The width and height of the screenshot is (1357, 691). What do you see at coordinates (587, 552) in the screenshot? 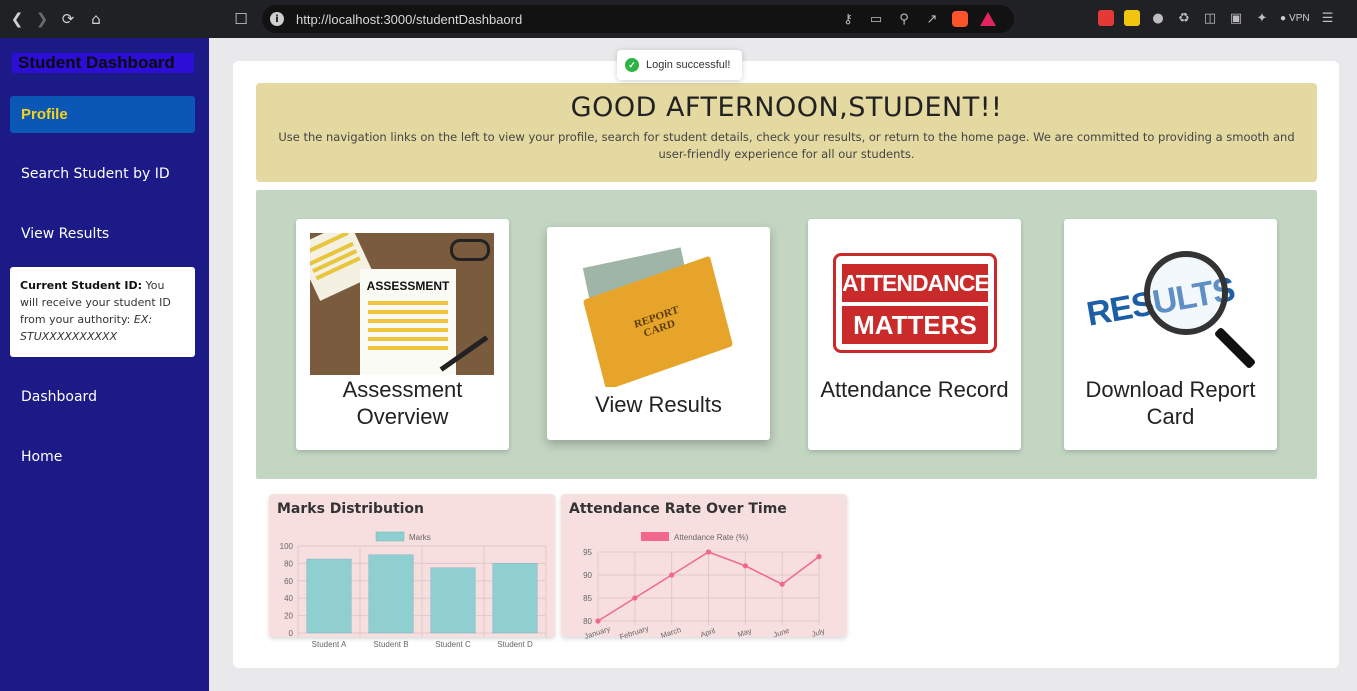
I see `y-tick-label: 95` at bounding box center [587, 552].